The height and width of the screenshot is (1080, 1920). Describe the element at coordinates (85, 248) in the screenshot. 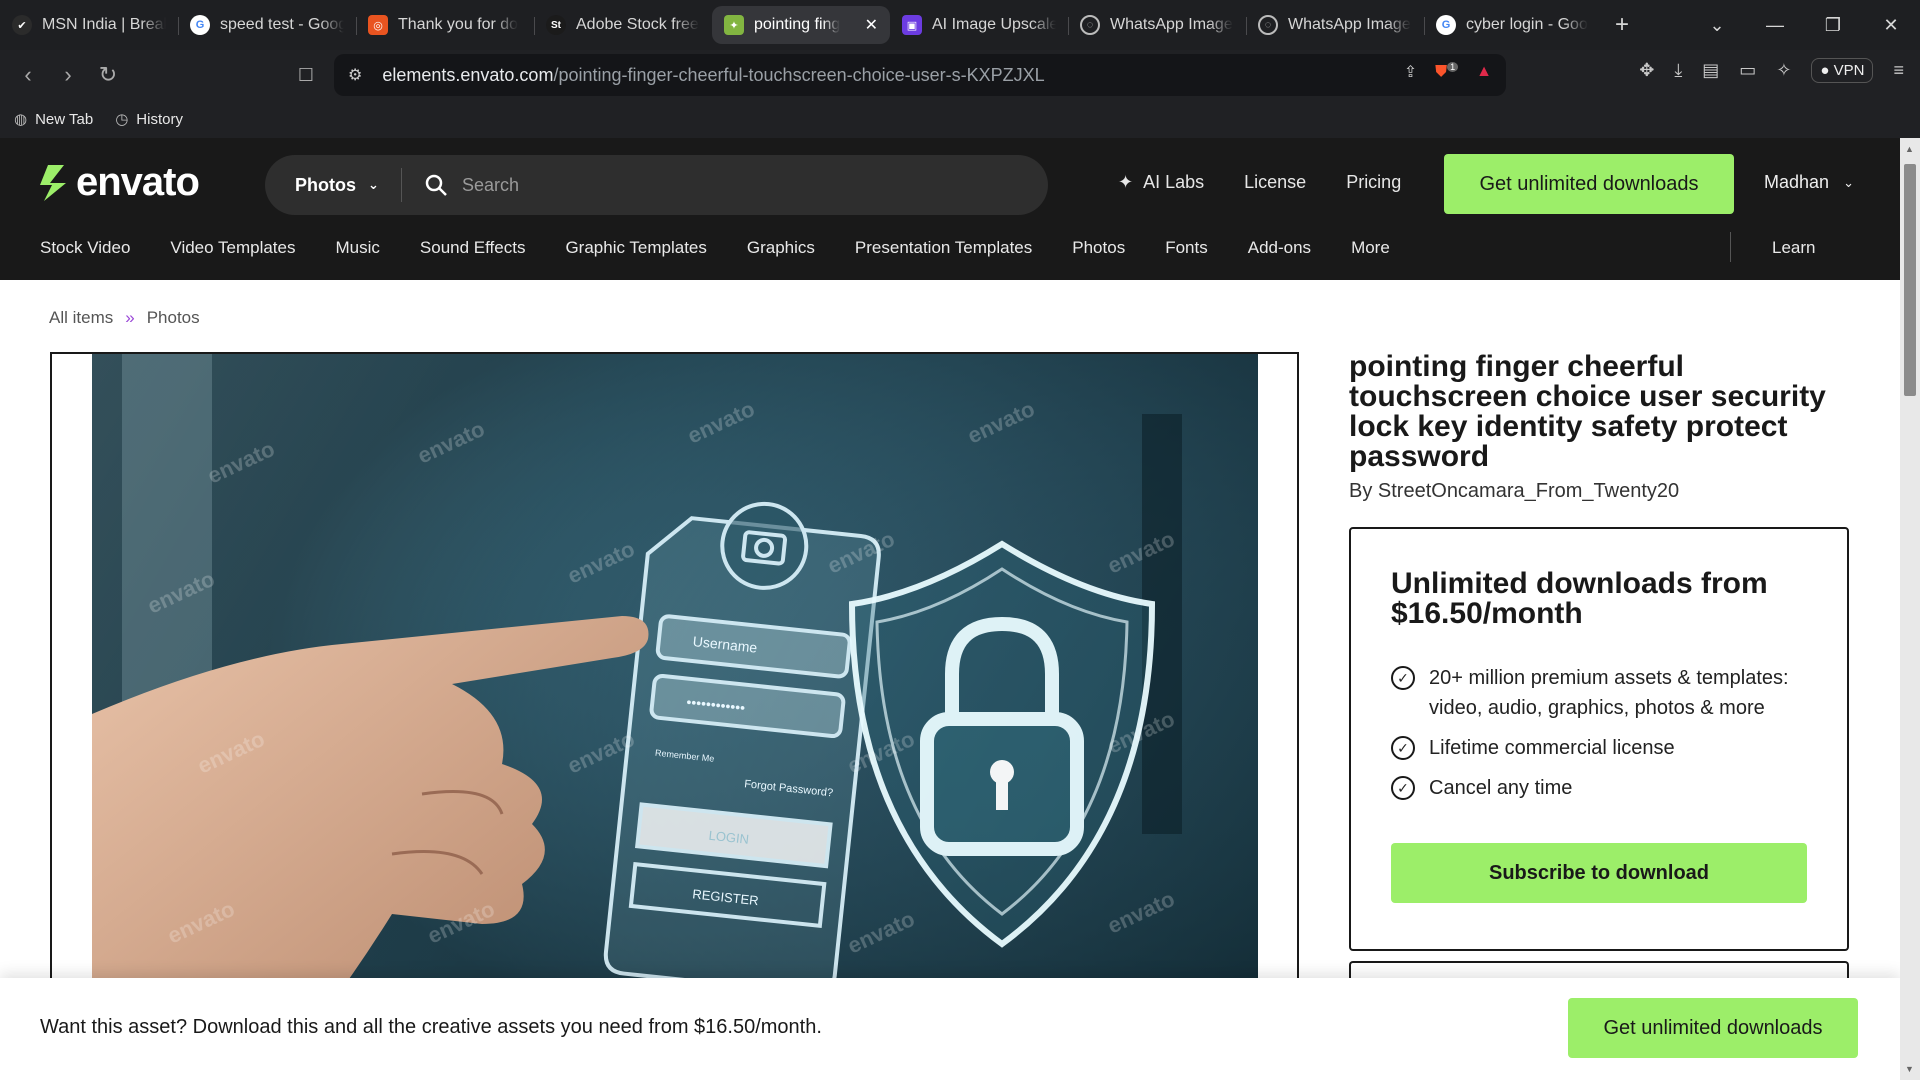

I see `nav-stock-video: Stock Video` at that location.